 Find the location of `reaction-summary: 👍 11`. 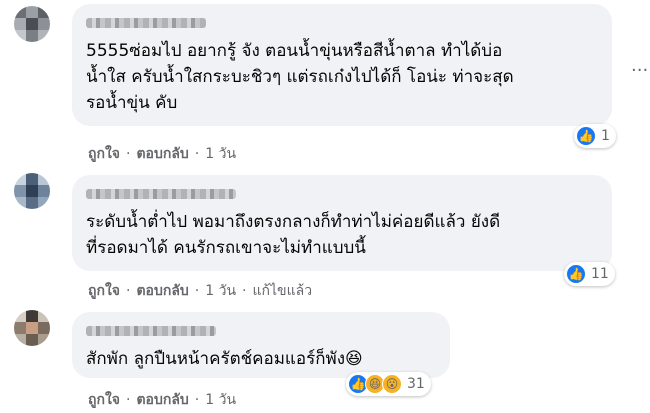

reaction-summary: 👍 11 is located at coordinates (589, 274).